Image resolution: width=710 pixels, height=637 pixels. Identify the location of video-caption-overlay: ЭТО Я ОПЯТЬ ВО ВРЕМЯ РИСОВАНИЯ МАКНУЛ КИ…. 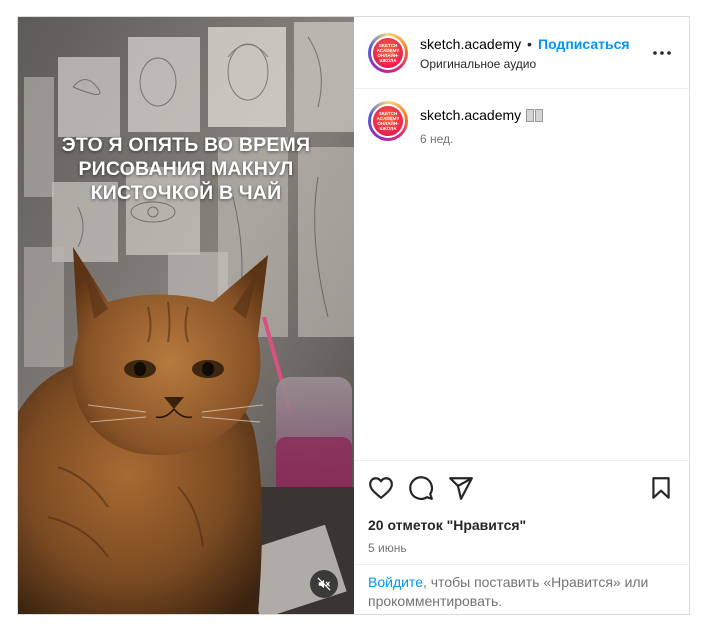
(186, 169).